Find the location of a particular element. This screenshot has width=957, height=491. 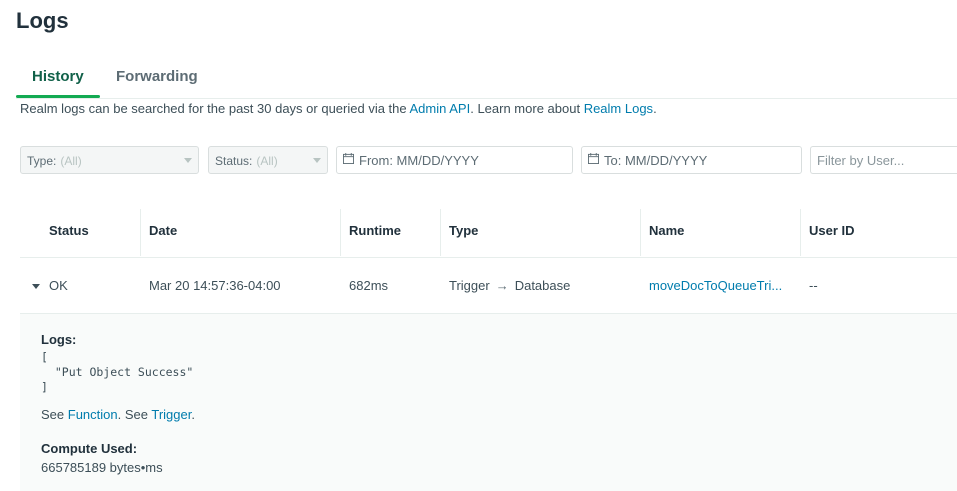

logs-line: [ is located at coordinates (44, 357).